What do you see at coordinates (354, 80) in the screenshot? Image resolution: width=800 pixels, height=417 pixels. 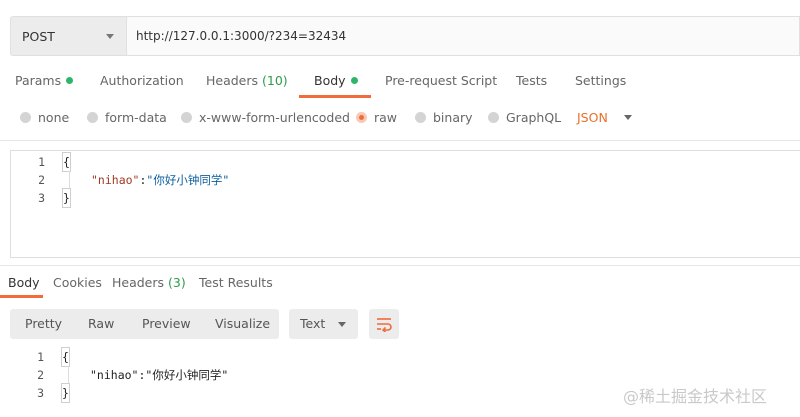 I see `body-status-dot` at bounding box center [354, 80].